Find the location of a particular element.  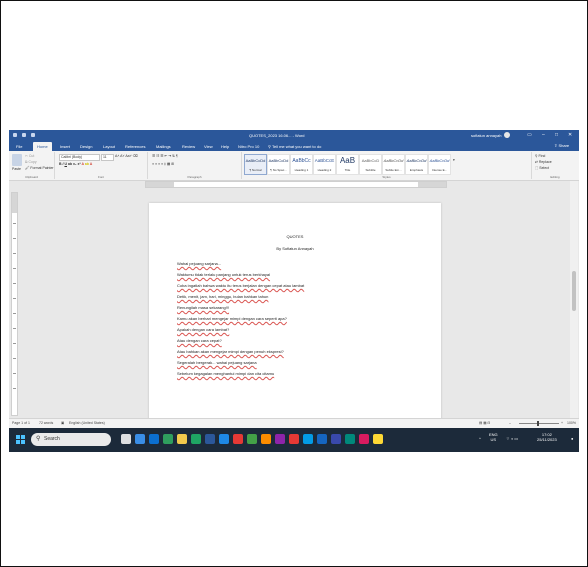

align-buttons-row: ≡ ≡ ≡ ≡ ‡ ▦ ⊞ is located at coordinates (163, 164).